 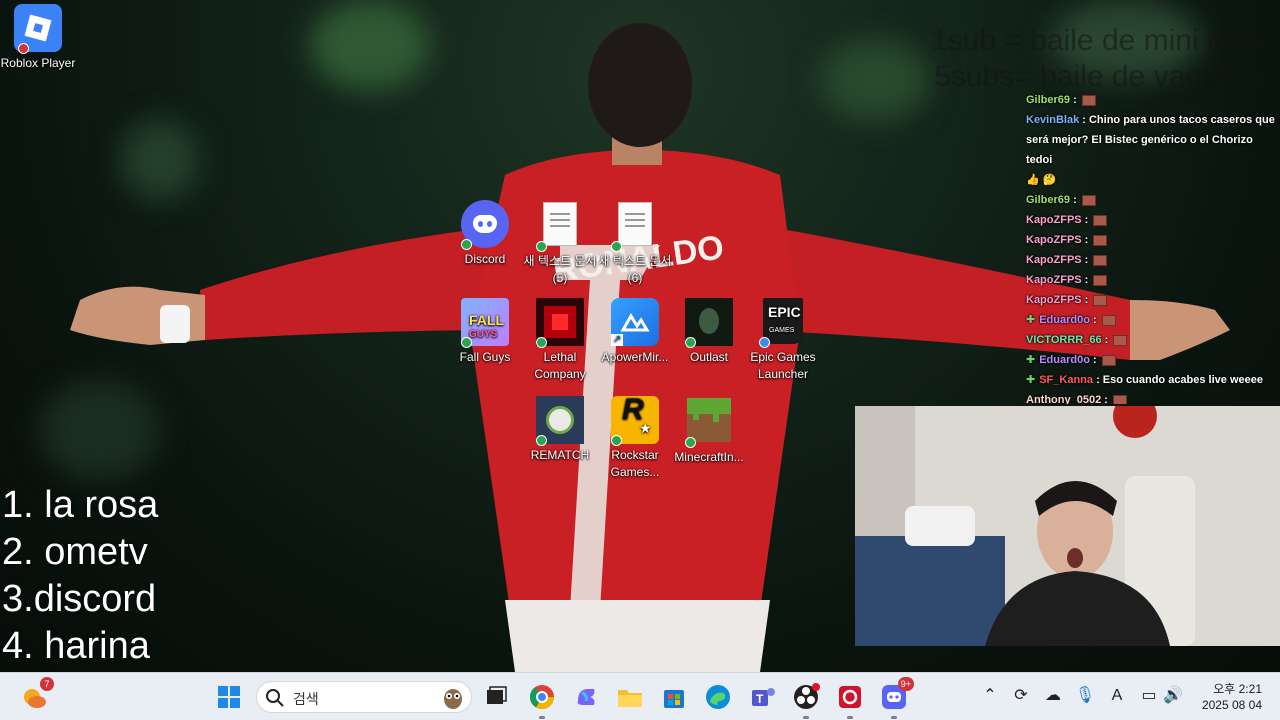 What do you see at coordinates (709, 423) in the screenshot?
I see `minecraft-icon` at bounding box center [709, 423].